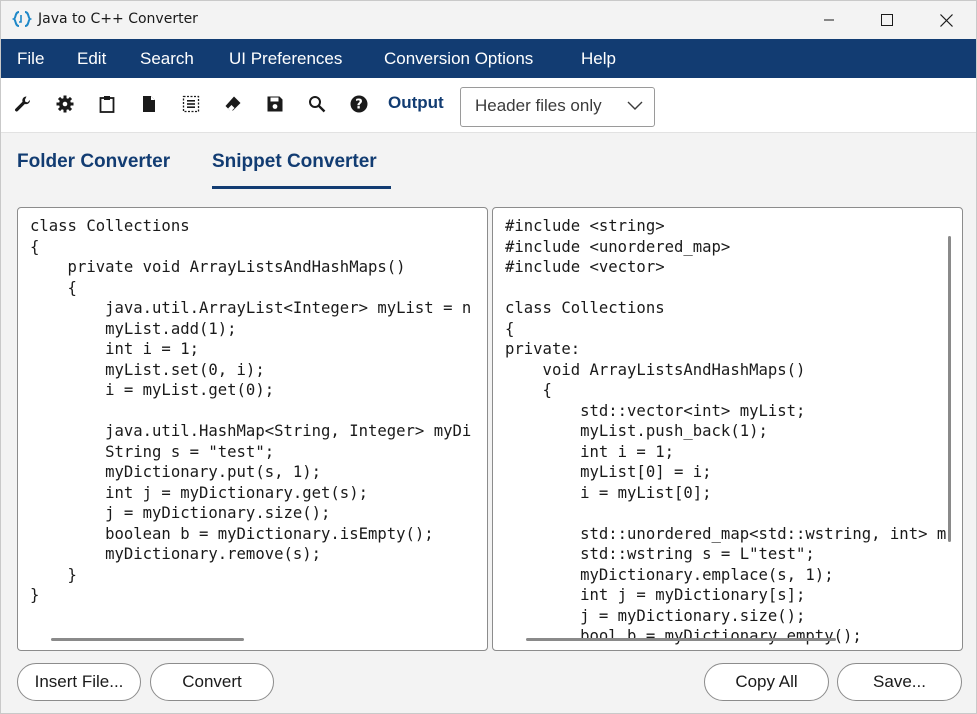 The height and width of the screenshot is (714, 977). I want to click on gear-icon, so click(65, 104).